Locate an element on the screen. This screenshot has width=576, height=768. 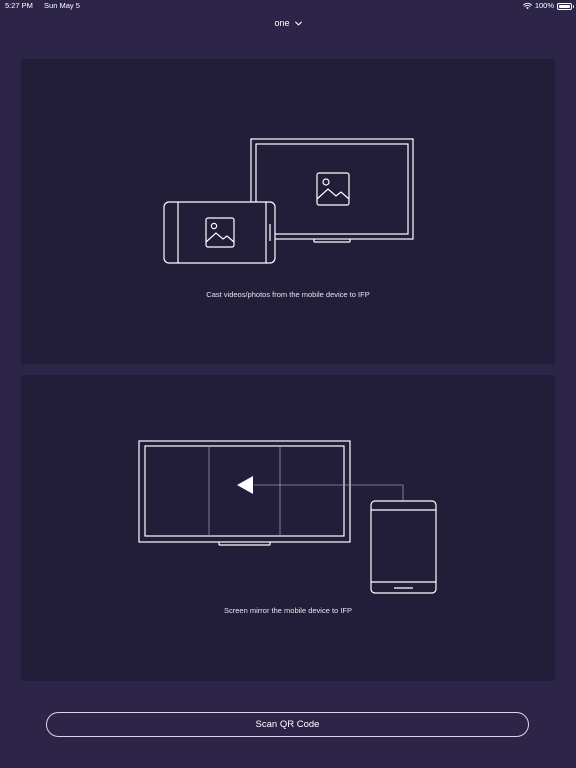
battery-level is located at coordinates (564, 6).